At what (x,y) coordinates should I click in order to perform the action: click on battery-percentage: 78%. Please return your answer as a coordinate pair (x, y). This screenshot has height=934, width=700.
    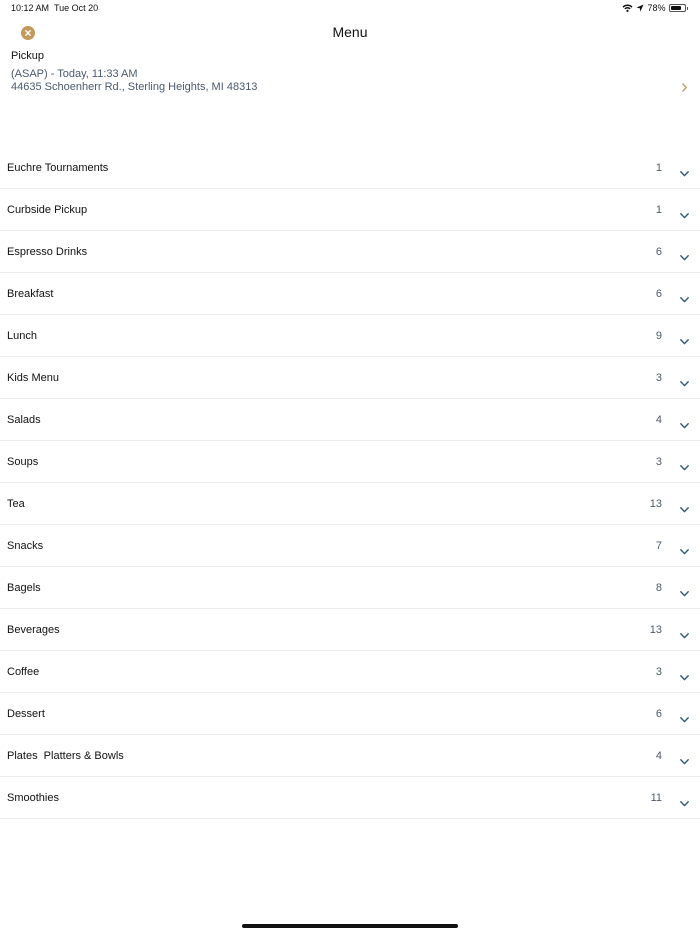
    Looking at the image, I should click on (656, 8).